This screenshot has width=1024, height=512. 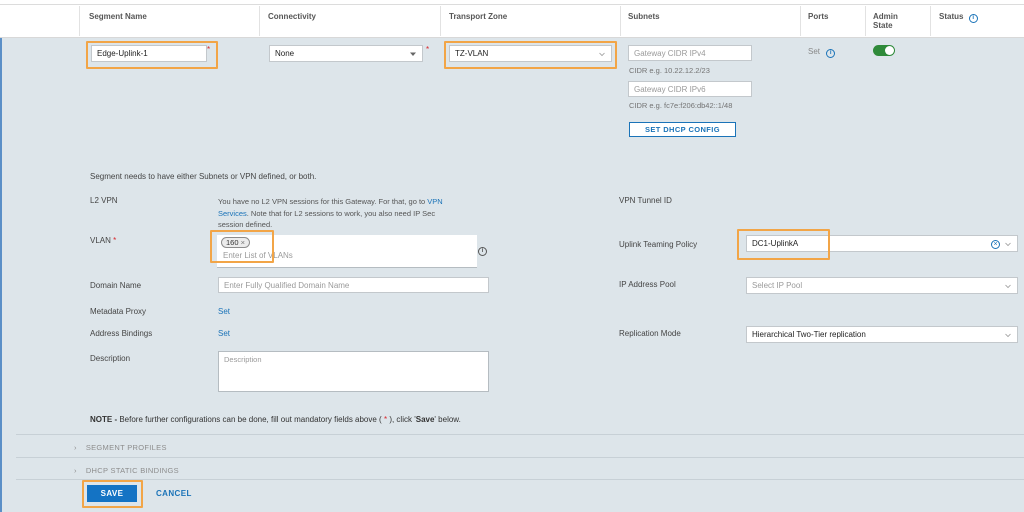 I want to click on vpn-link: VPN, so click(x=434, y=201).